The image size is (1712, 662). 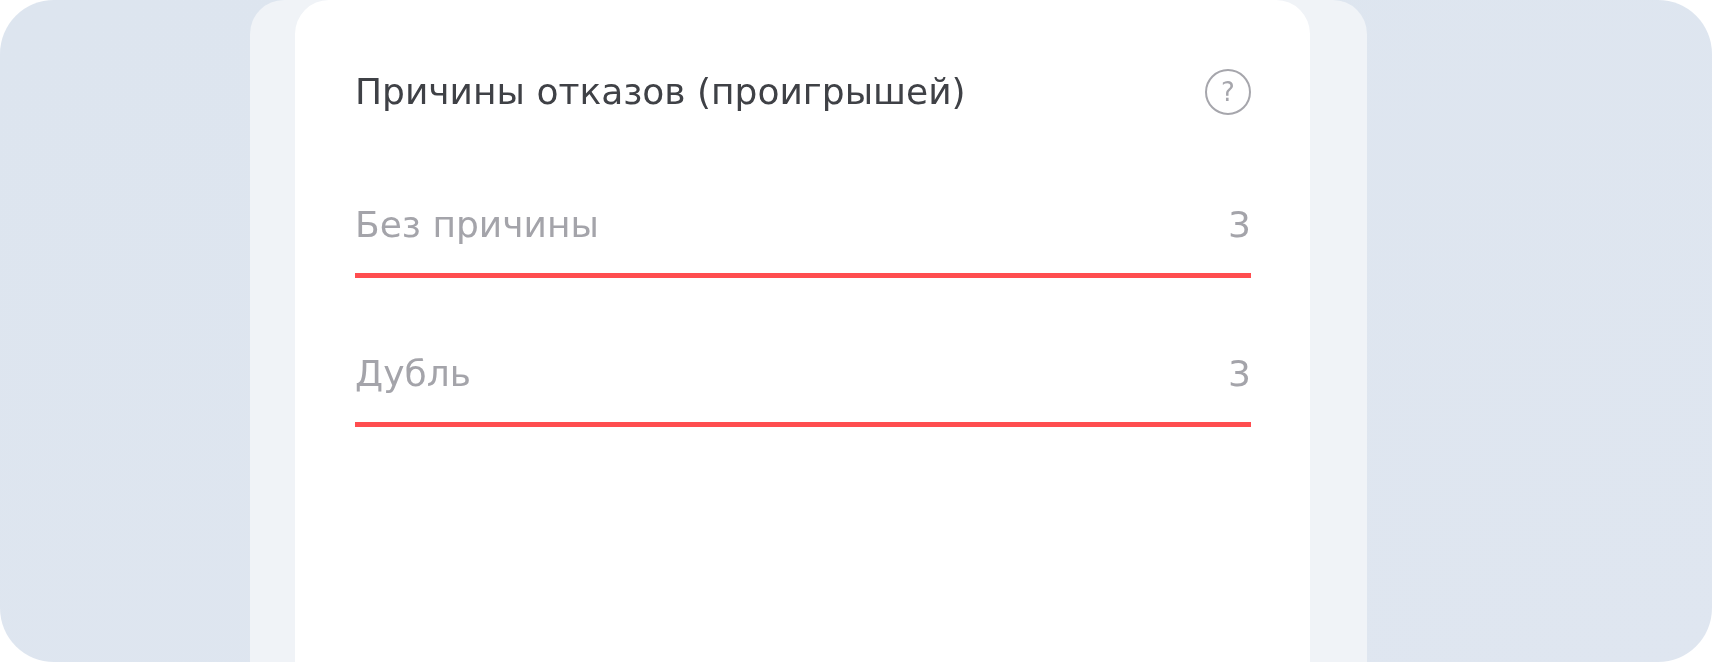 What do you see at coordinates (660, 92) in the screenshot?
I see `card-title: Причины отказов (проигрышей)` at bounding box center [660, 92].